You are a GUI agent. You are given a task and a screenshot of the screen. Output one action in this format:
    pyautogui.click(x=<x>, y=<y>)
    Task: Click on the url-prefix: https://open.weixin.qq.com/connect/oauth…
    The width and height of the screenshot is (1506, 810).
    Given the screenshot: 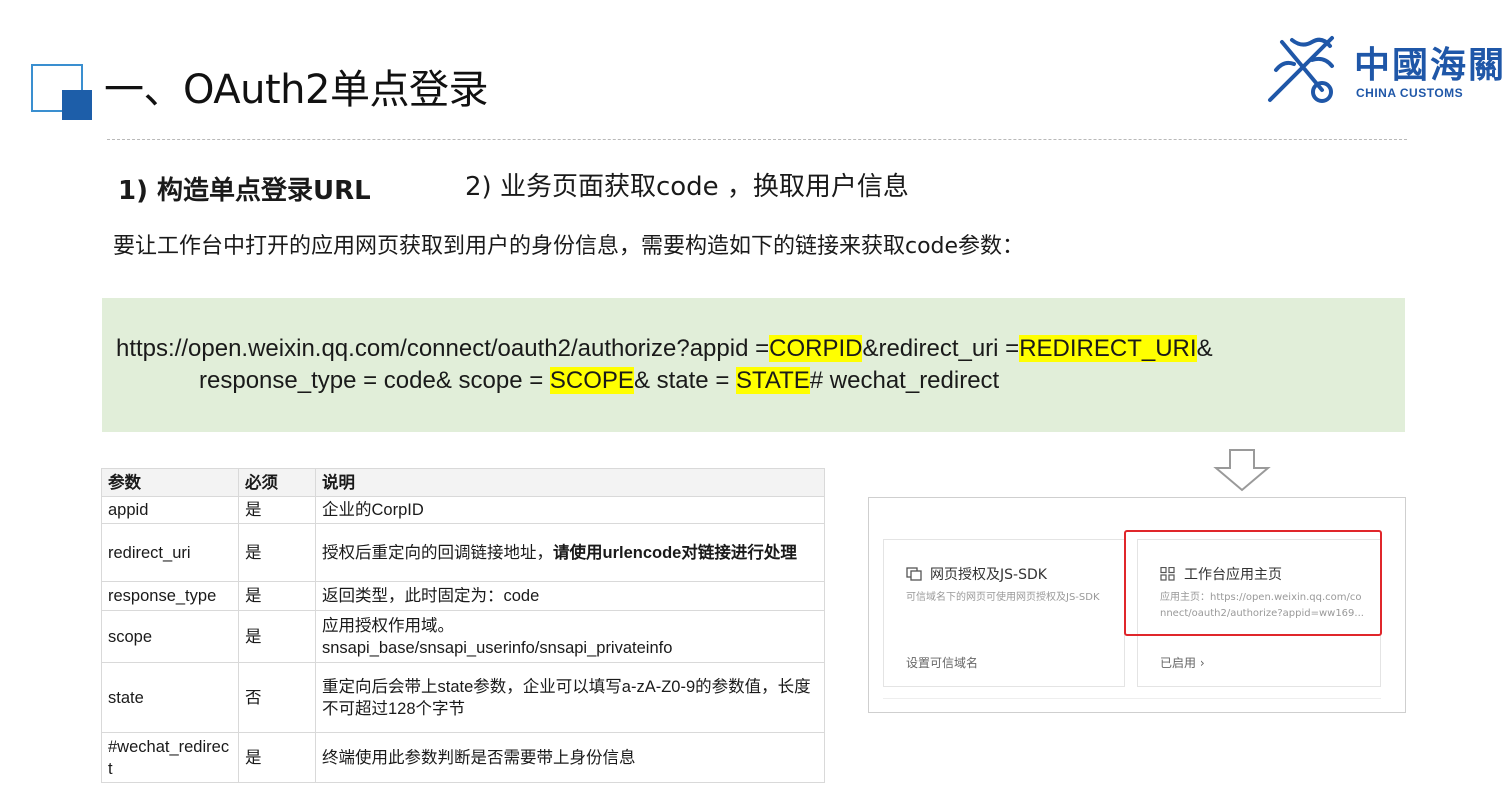 What is the action you would take?
    pyautogui.click(x=443, y=348)
    